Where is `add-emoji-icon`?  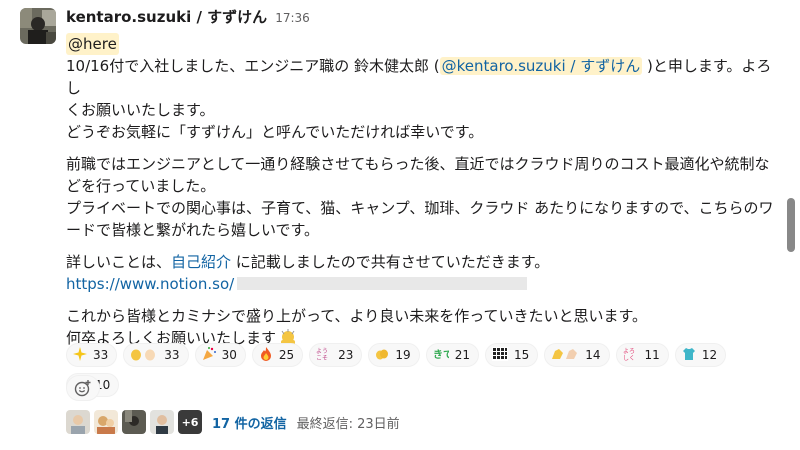 add-emoji-icon is located at coordinates (82, 388).